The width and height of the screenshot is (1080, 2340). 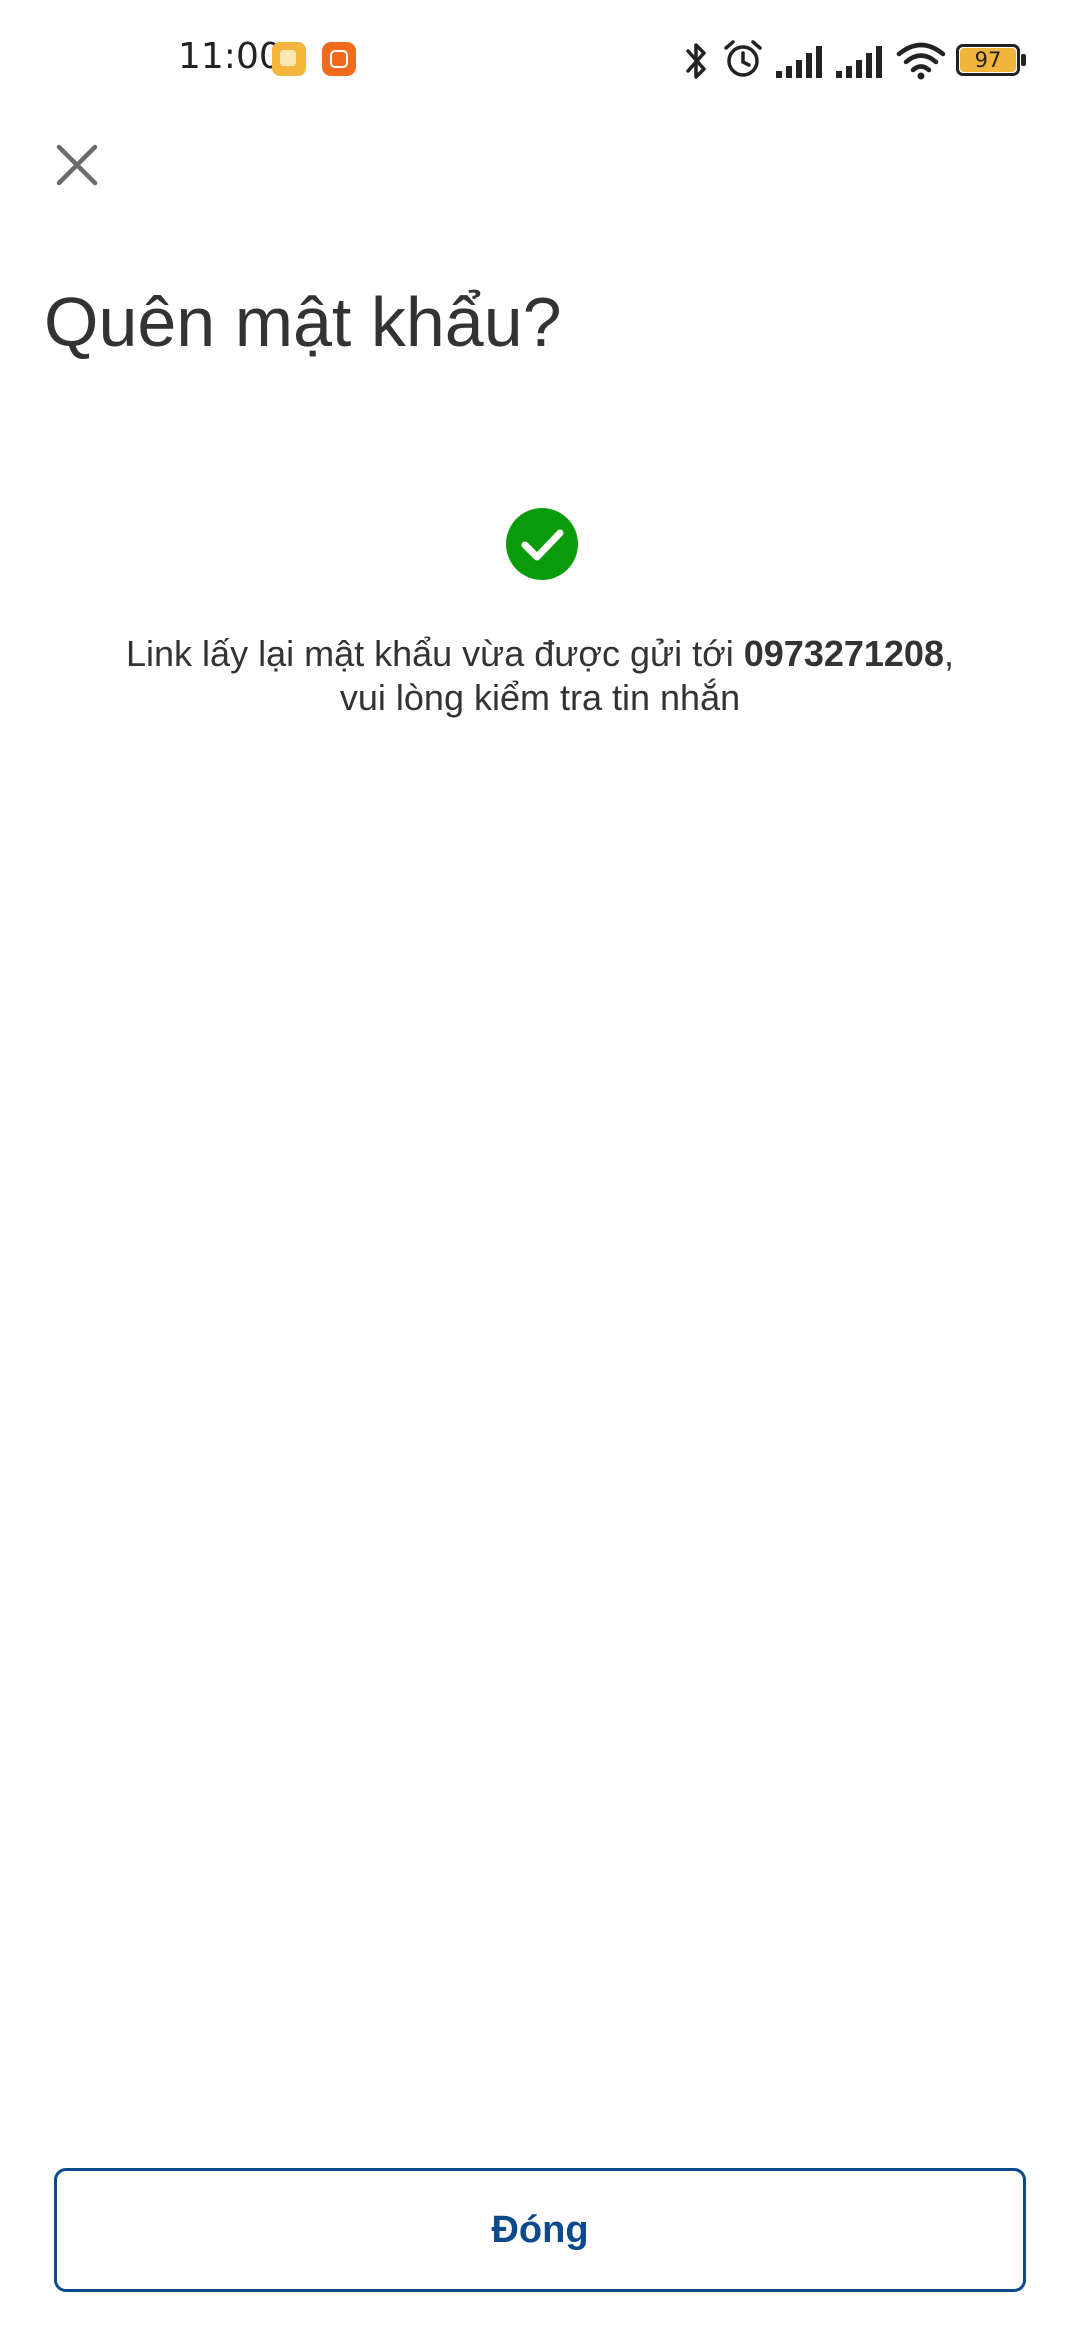 I want to click on notes-app-icon, so click(x=289, y=59).